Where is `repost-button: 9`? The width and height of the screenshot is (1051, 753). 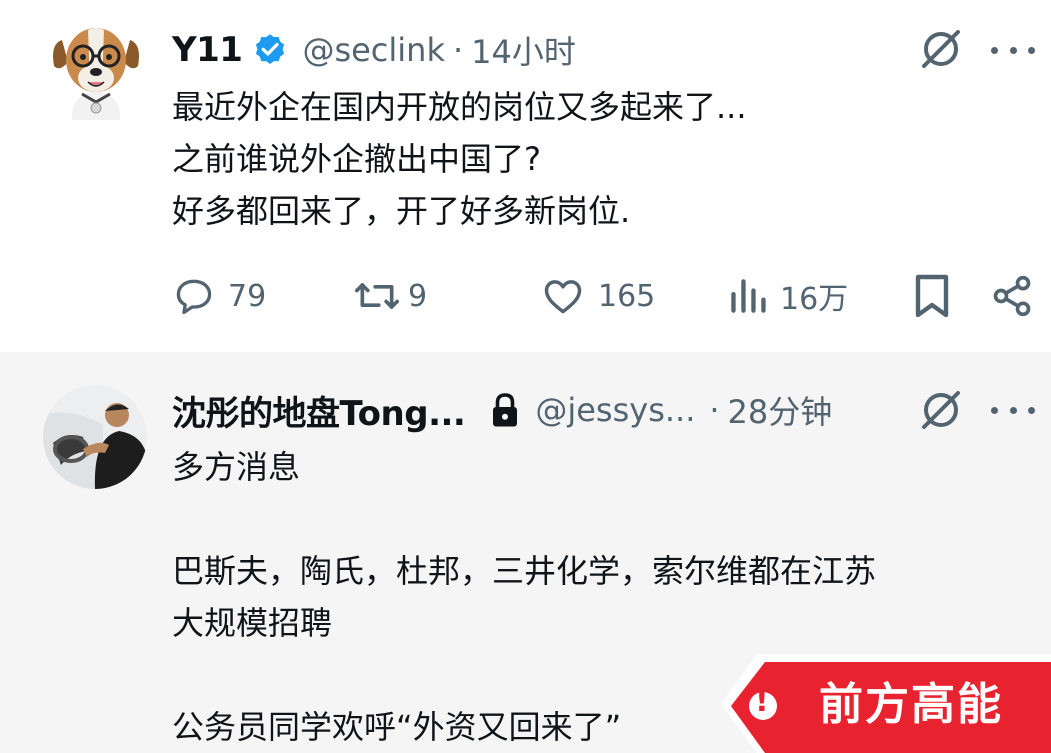
repost-button: 9 is located at coordinates (389, 296).